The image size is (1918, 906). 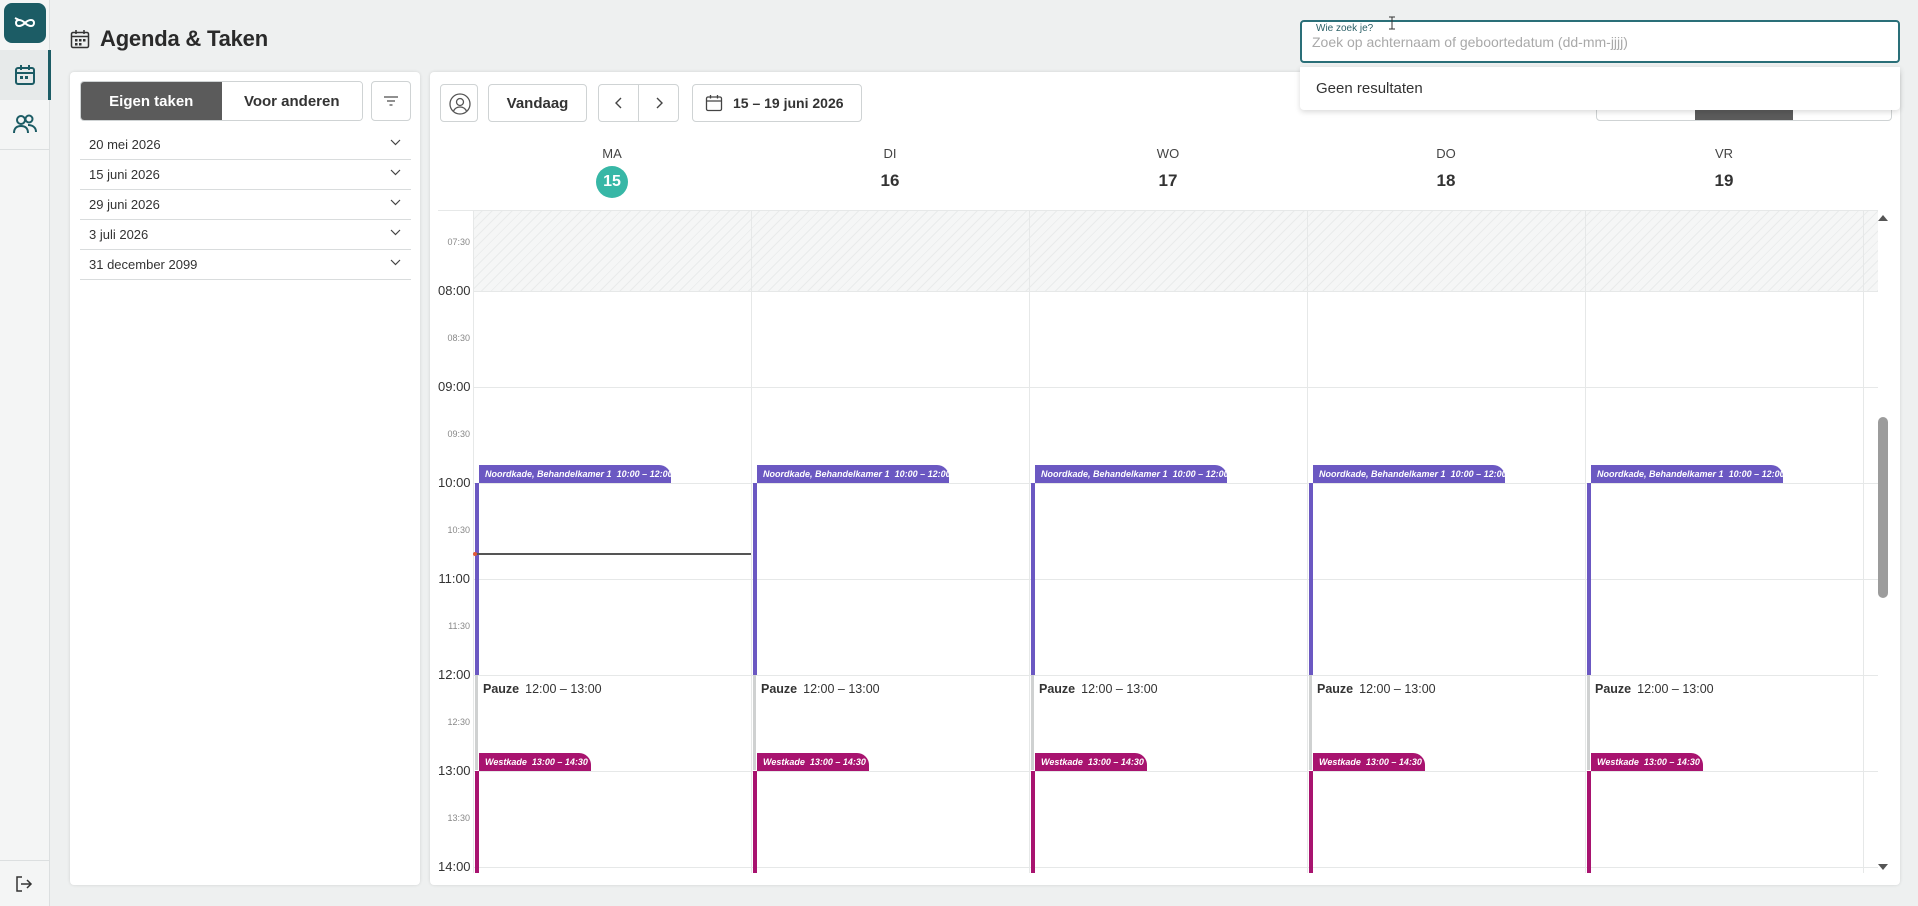 What do you see at coordinates (169, 39) in the screenshot?
I see `page-header: Agenda & Taken` at bounding box center [169, 39].